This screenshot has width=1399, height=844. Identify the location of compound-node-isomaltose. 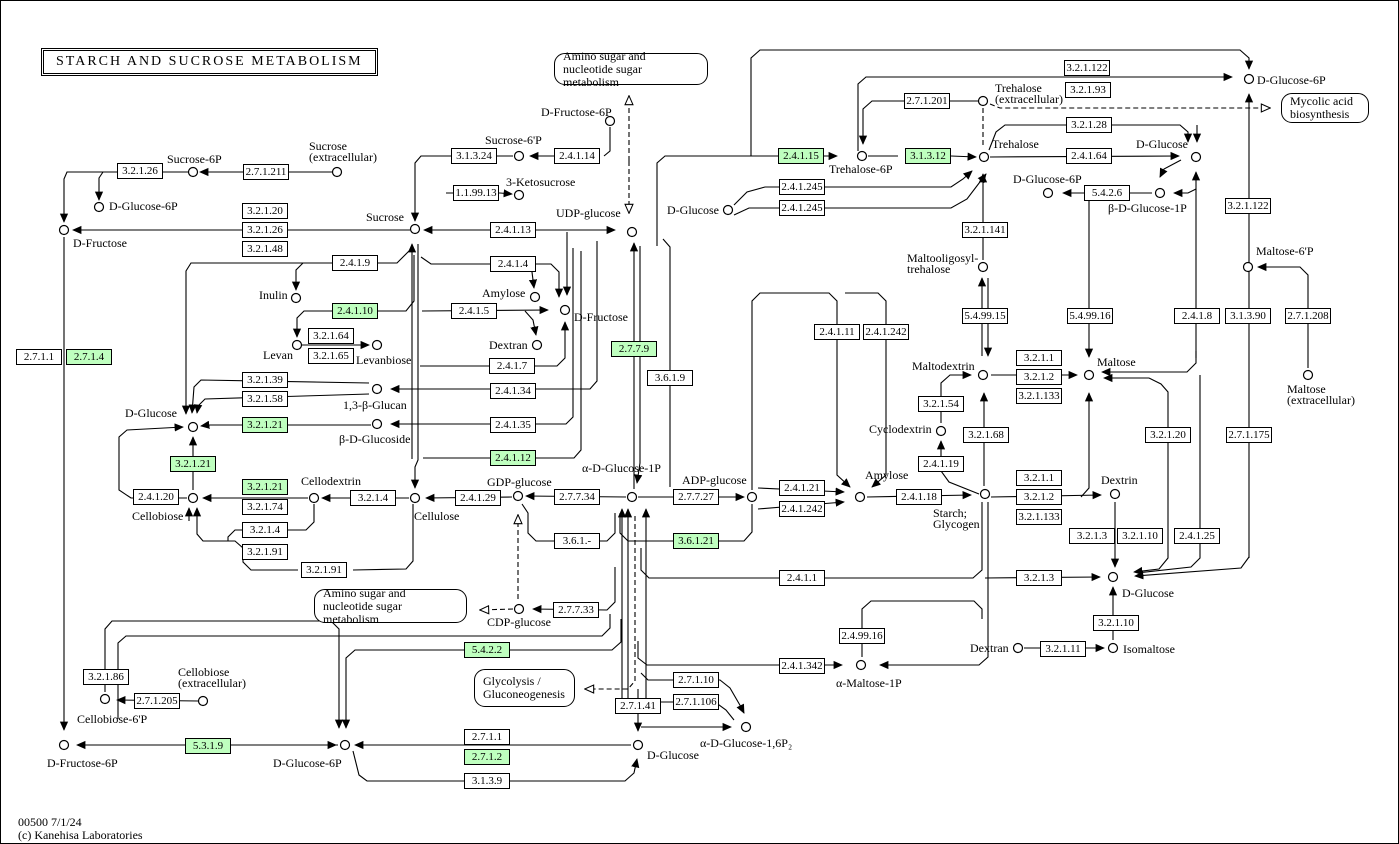
(1113, 648).